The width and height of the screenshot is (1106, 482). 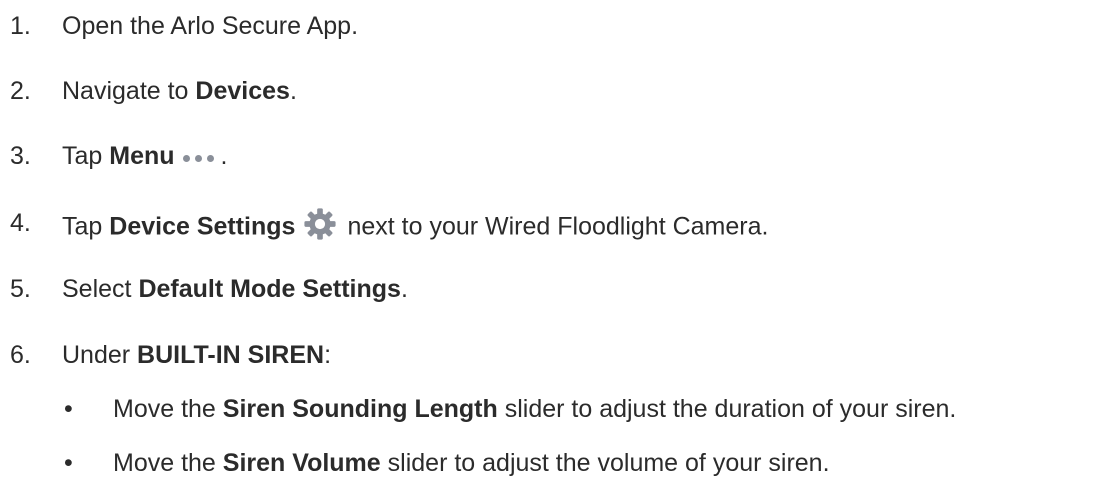 I want to click on step-number: 6., so click(x=20, y=355).